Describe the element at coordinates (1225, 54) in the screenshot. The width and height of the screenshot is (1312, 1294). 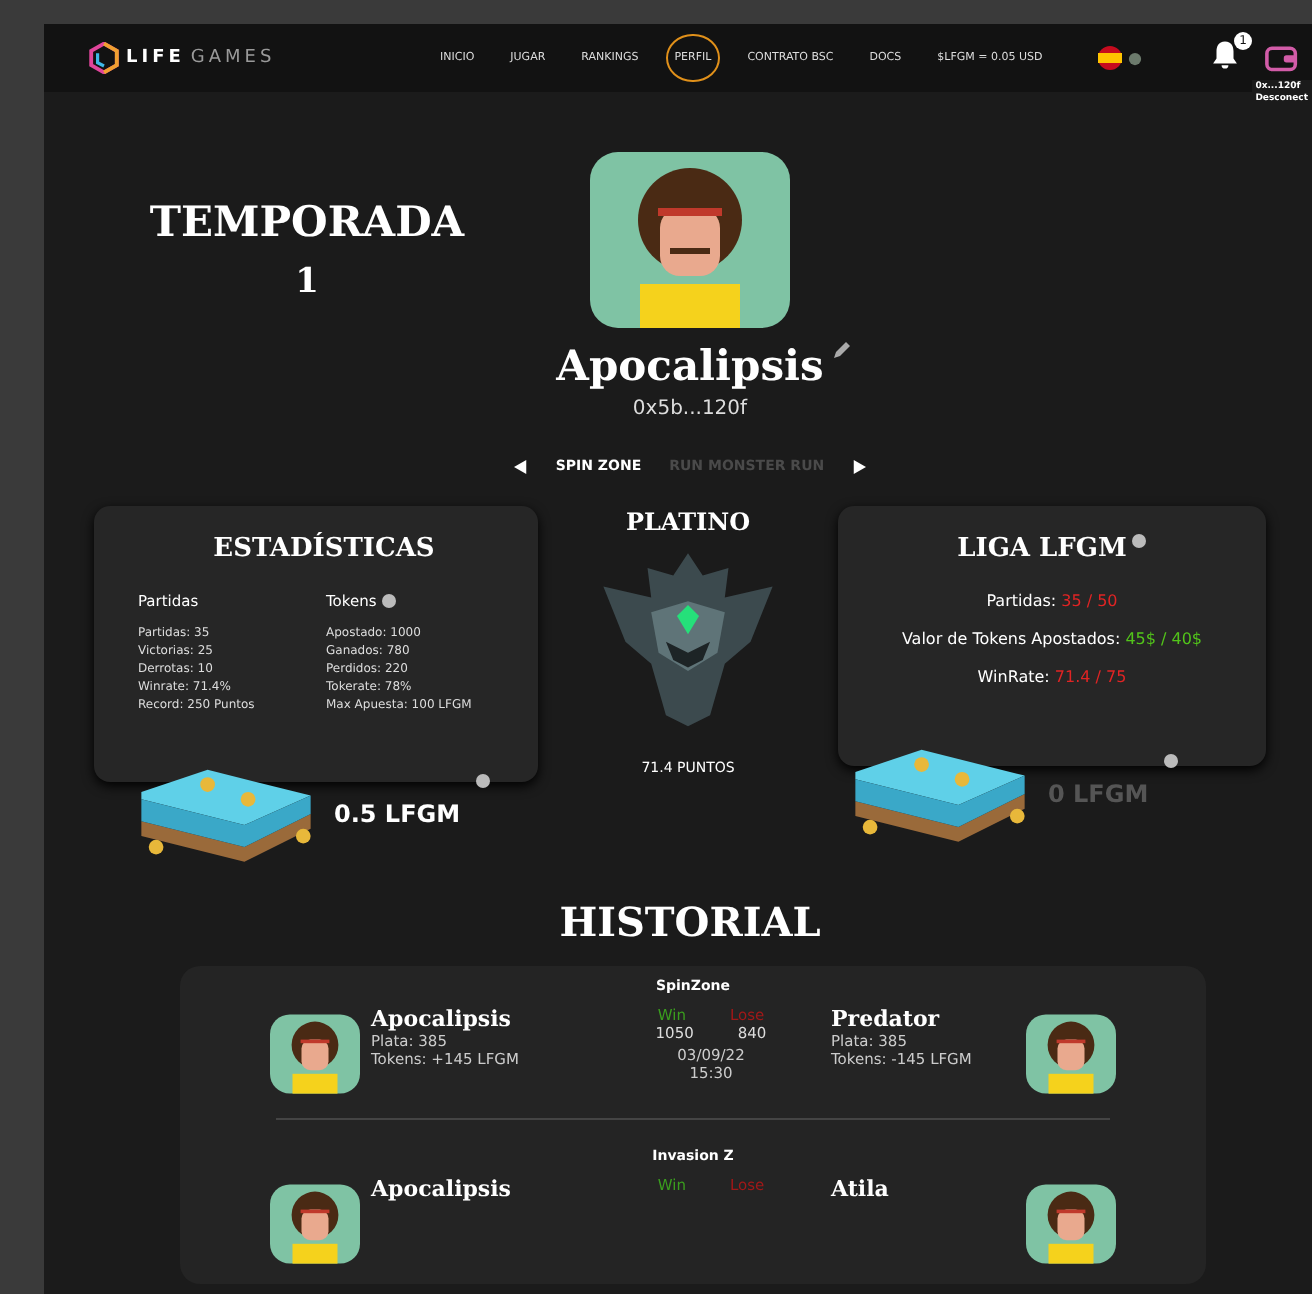
I see `notification-bell-icon` at that location.